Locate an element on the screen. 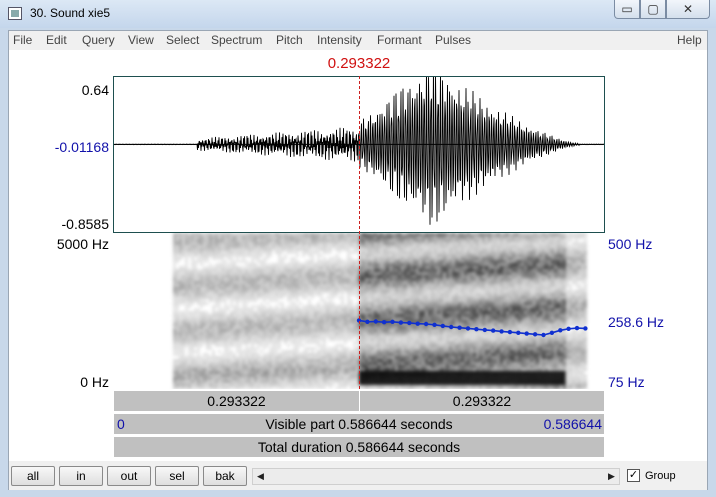 This screenshot has height=497, width=716. group-checkbox: ✓ is located at coordinates (633, 475).